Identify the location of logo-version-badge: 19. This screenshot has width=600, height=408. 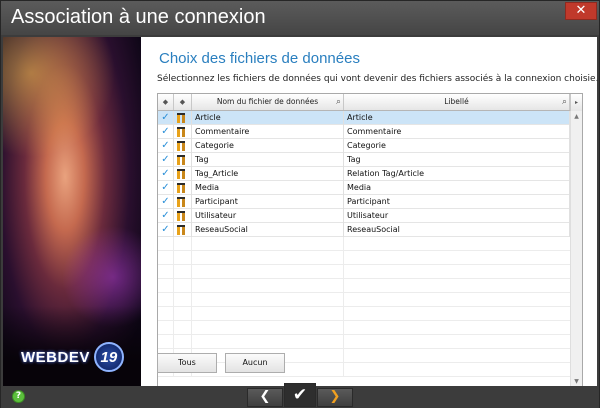
(108, 357).